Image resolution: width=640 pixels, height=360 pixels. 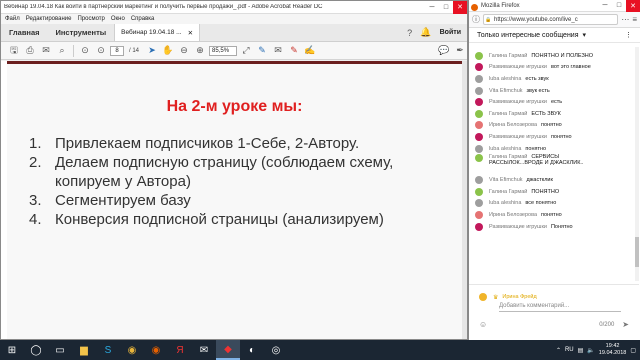 I want to click on chrome-icon: ◉, so click(x=132, y=350).